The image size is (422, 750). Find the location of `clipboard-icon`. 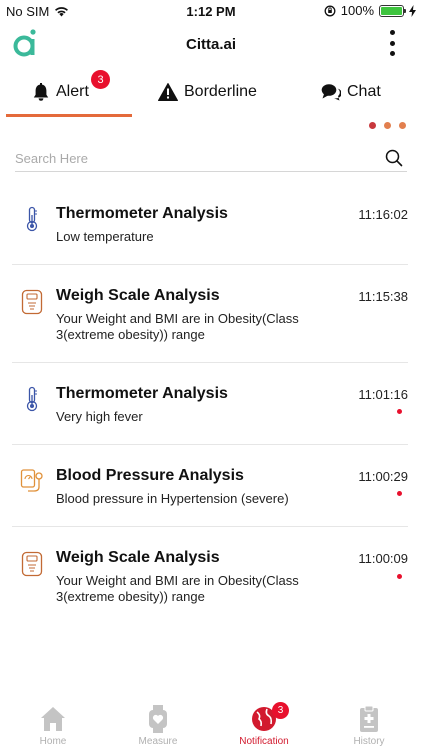

clipboard-icon is located at coordinates (369, 718).